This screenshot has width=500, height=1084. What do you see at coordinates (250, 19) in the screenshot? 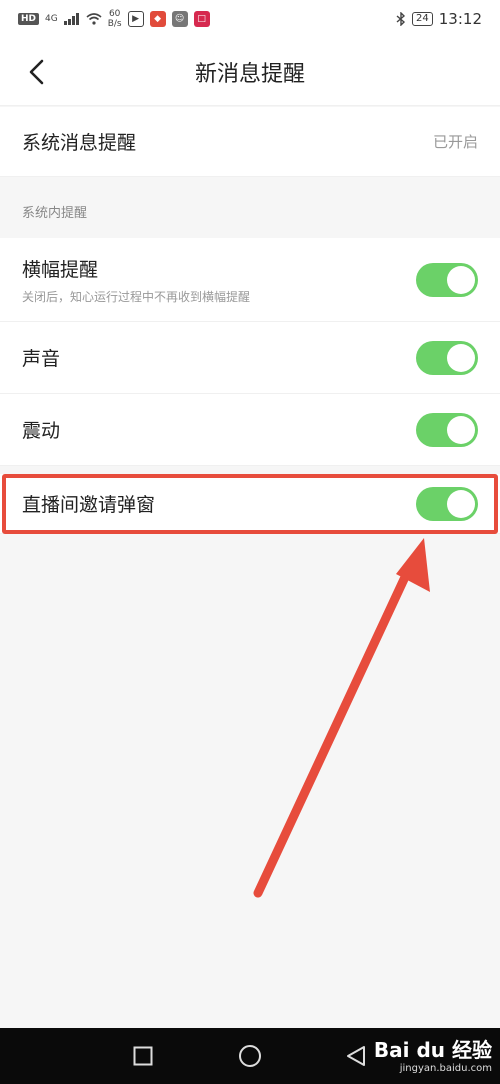
I see `status-bar: HD 4G 60 B/s ▶ ◆ ☺ □ 24 13:12` at bounding box center [250, 19].